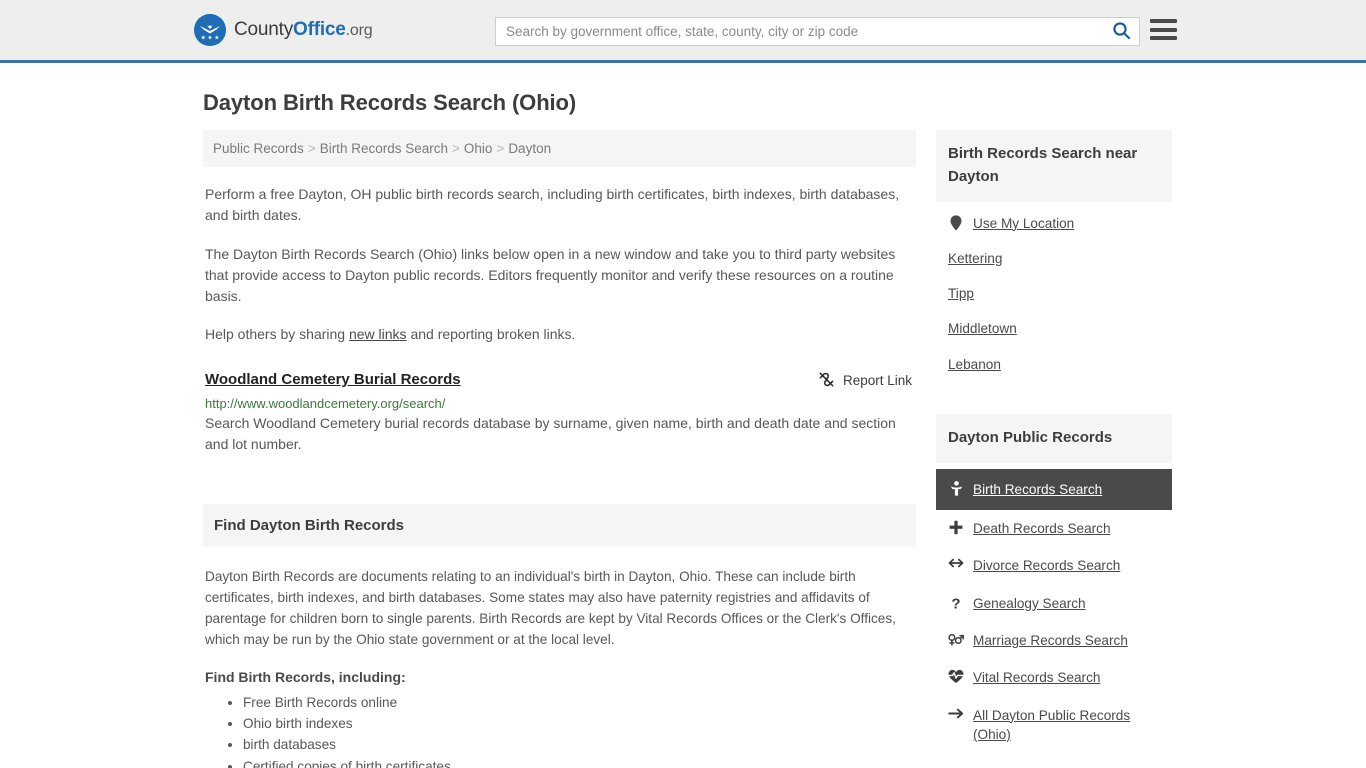 This screenshot has width=1366, height=768. I want to click on sidebar-near-link: Kettering, so click(975, 258).